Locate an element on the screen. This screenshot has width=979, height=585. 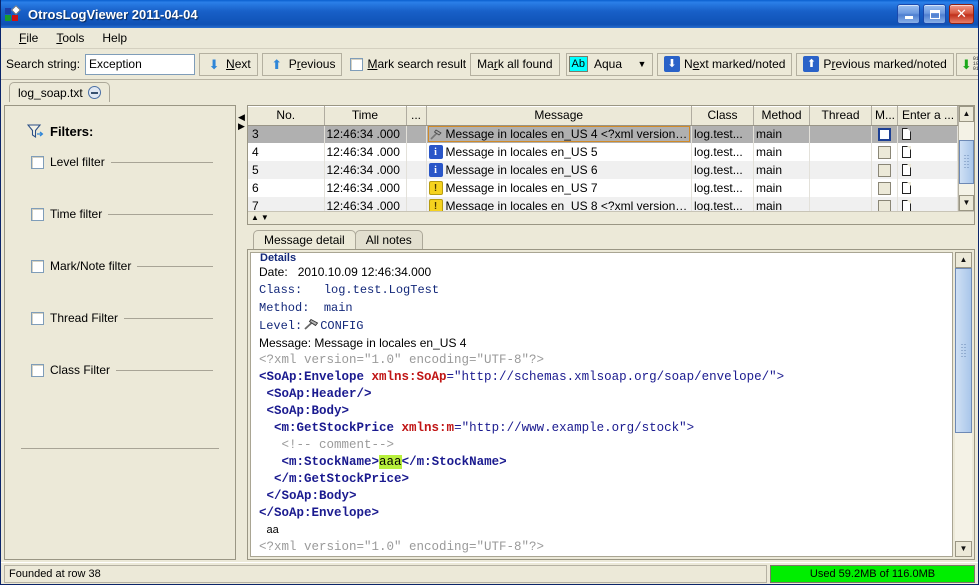
panel-splitter: ◀ ▶ is located at coordinates (241, 332).